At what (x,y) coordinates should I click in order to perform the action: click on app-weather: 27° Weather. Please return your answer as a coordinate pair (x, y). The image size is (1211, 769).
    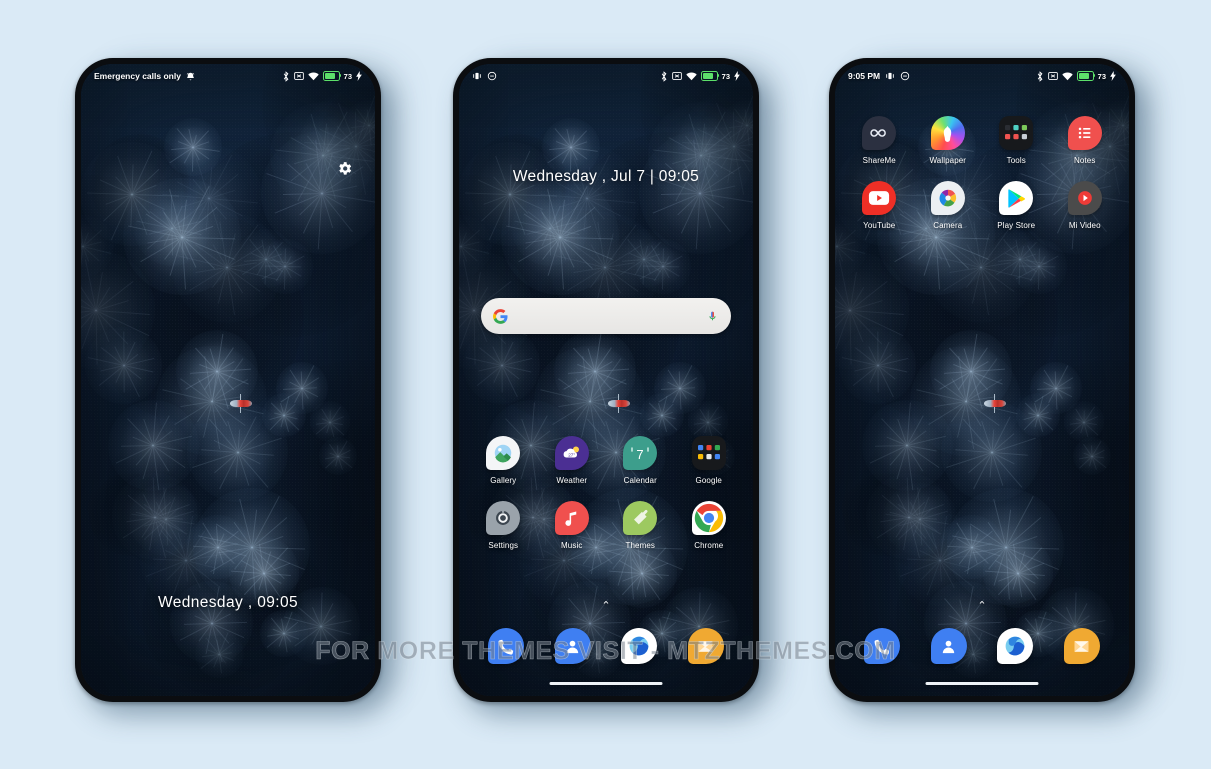
    Looking at the image, I should click on (572, 460).